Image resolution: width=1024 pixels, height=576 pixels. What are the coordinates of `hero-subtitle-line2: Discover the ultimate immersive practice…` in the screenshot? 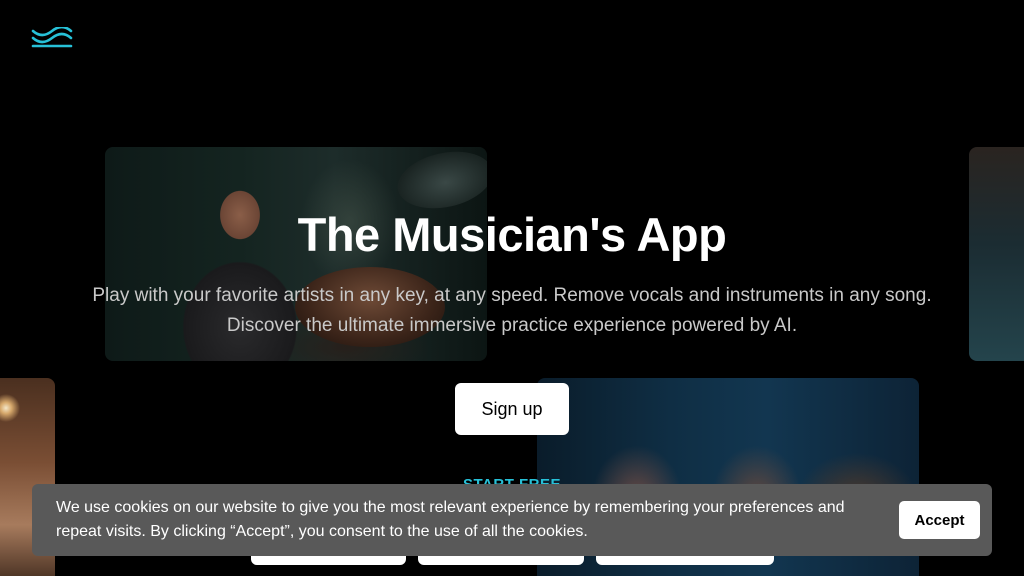 It's located at (512, 325).